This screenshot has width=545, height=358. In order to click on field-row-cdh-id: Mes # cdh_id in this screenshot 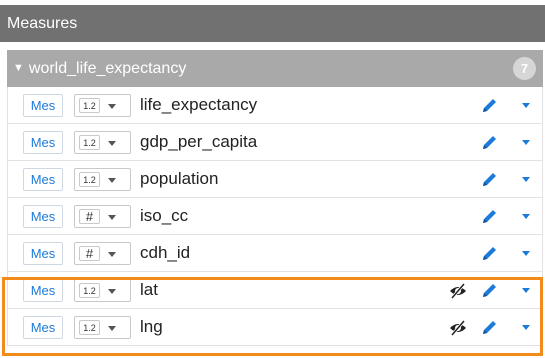, I will do `click(275, 253)`.